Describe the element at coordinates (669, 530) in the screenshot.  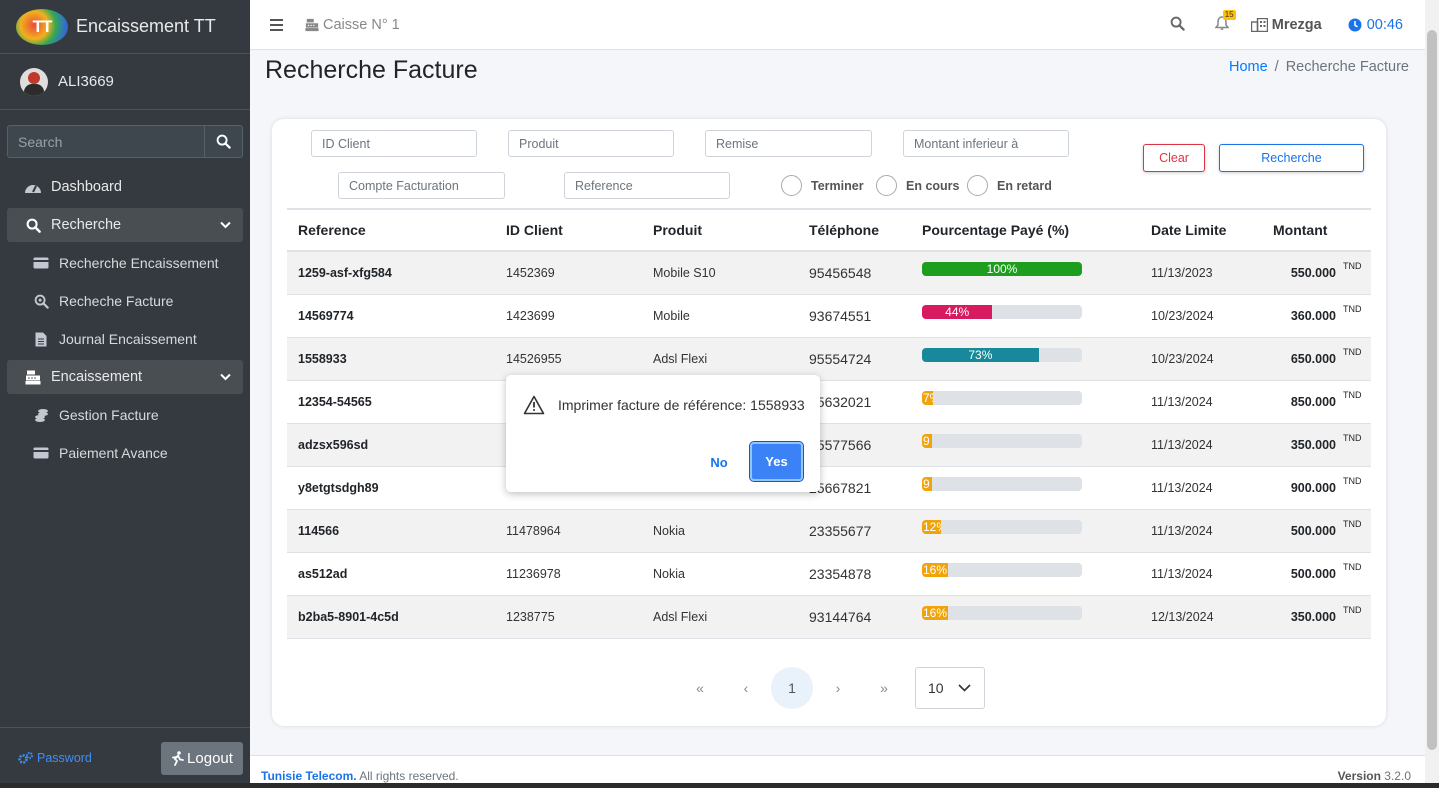
I see `cell-produit: Nokia` at that location.